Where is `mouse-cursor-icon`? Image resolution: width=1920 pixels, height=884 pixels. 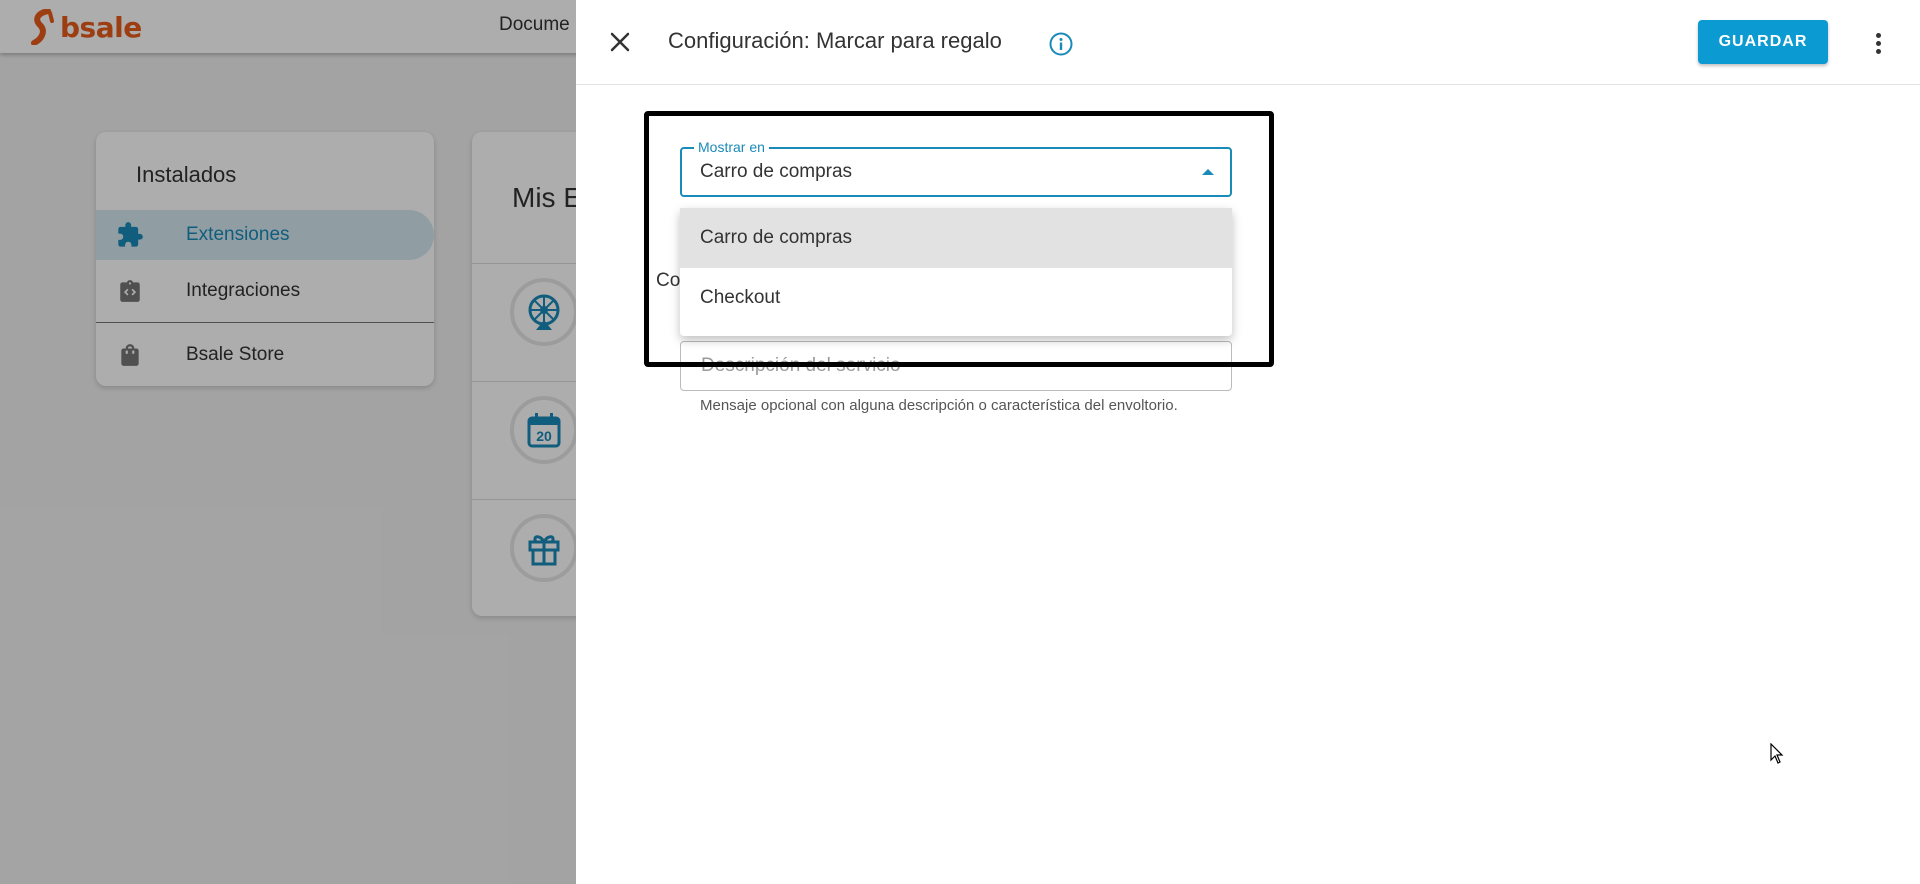 mouse-cursor-icon is located at coordinates (1777, 753).